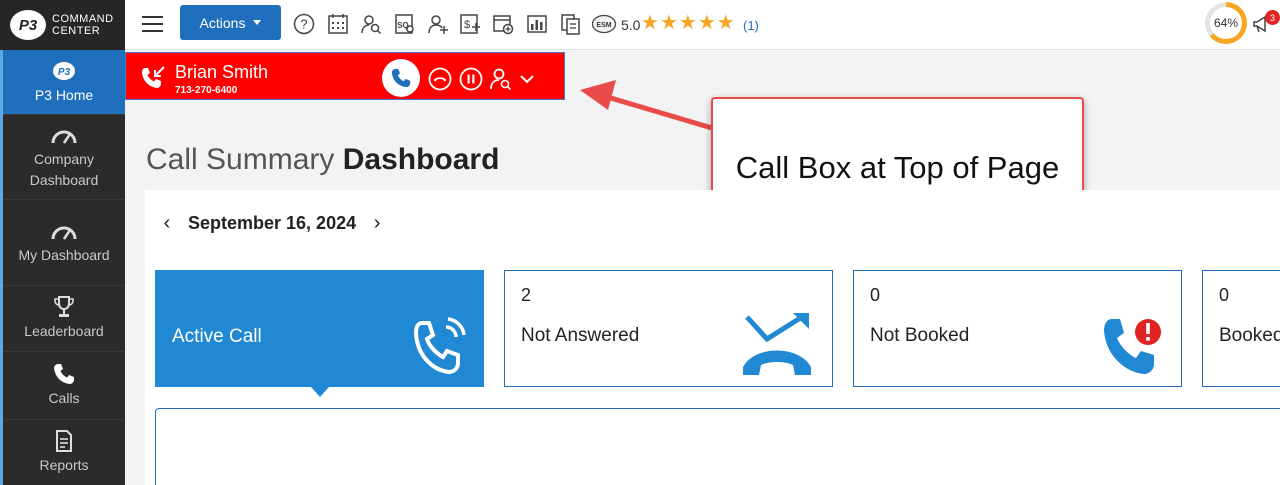  I want to click on sidebar-item-label: P3 Home, so click(64, 94).